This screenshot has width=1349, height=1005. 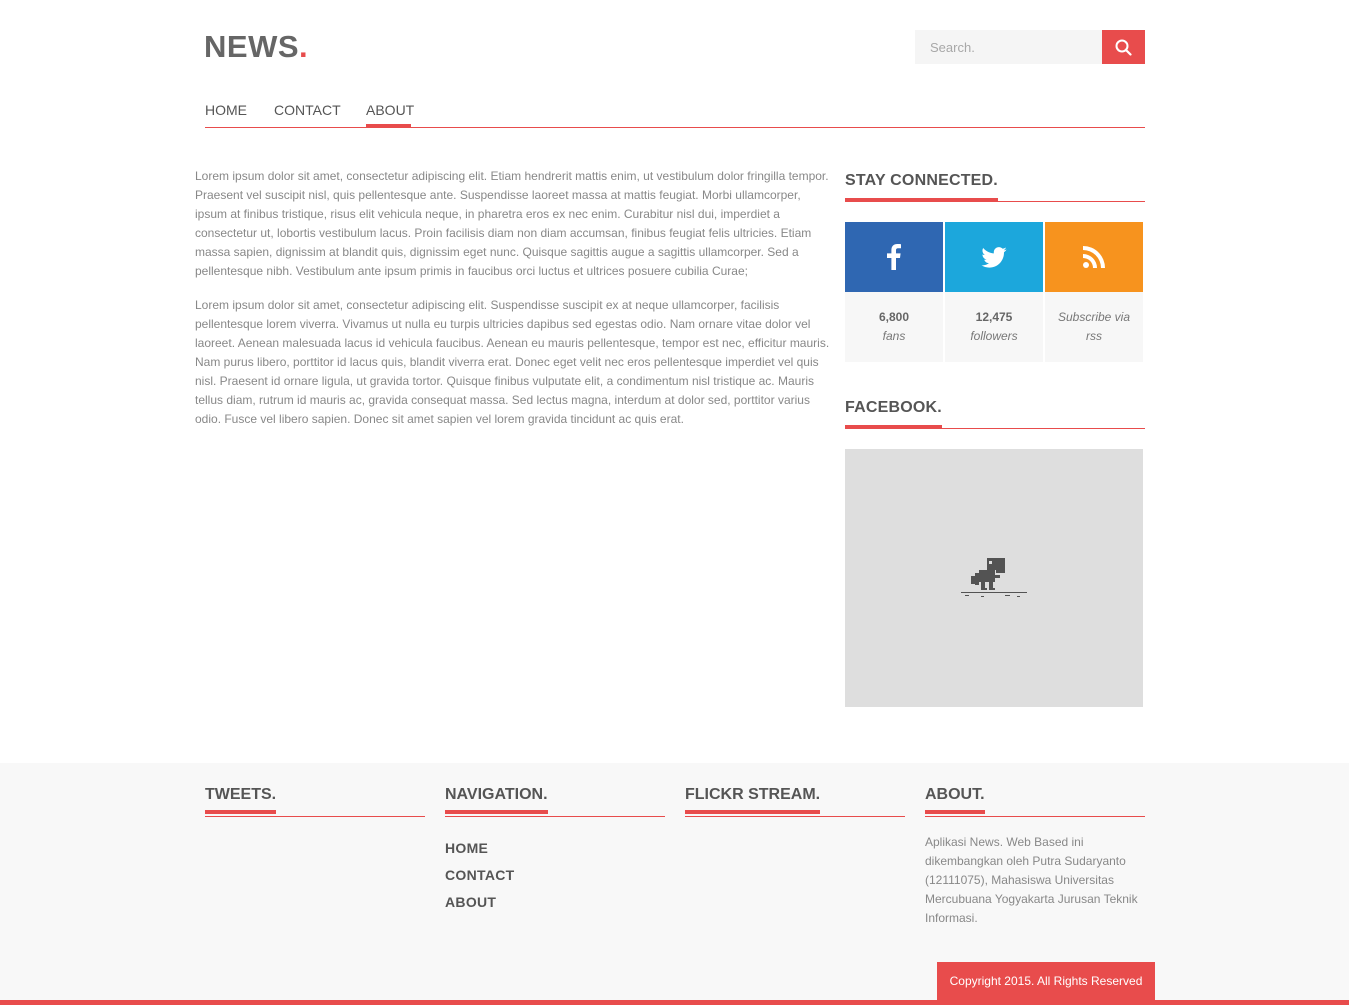 I want to click on search-input, so click(x=1008, y=47).